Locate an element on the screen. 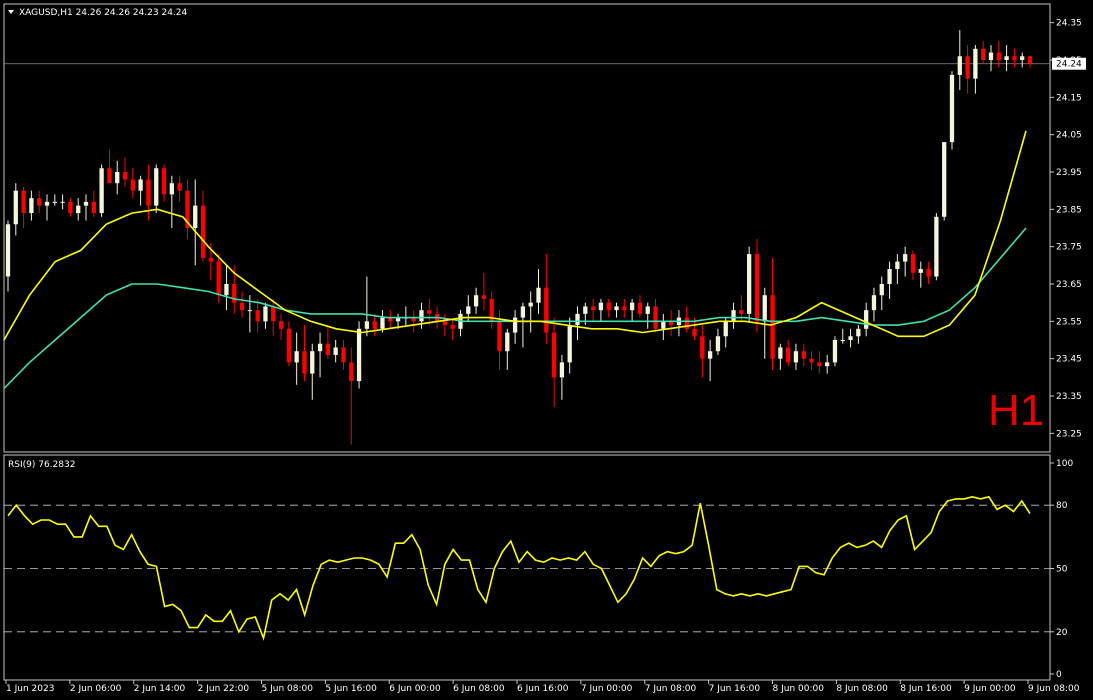 The width and height of the screenshot is (1093, 700). symbol-header: XAGUSD,H1 24.26 24.26 24.23 24.24 is located at coordinates (103, 13).